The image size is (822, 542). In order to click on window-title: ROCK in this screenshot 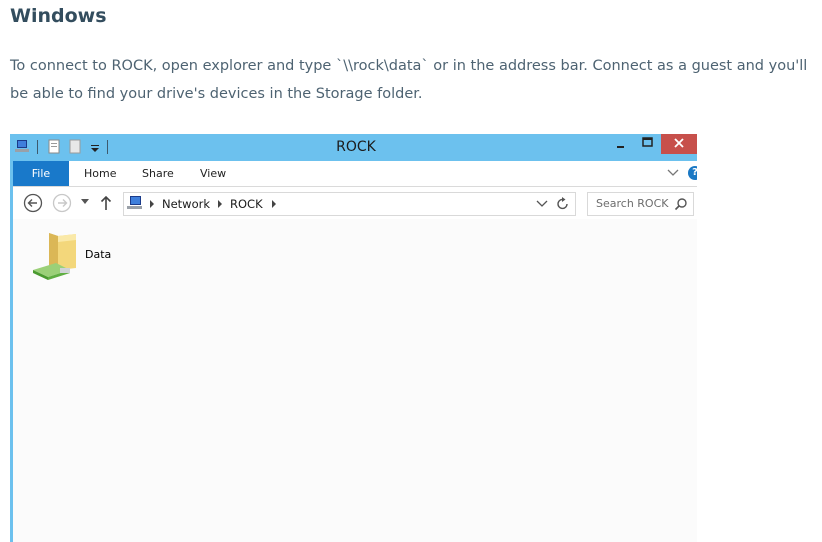, I will do `click(356, 147)`.